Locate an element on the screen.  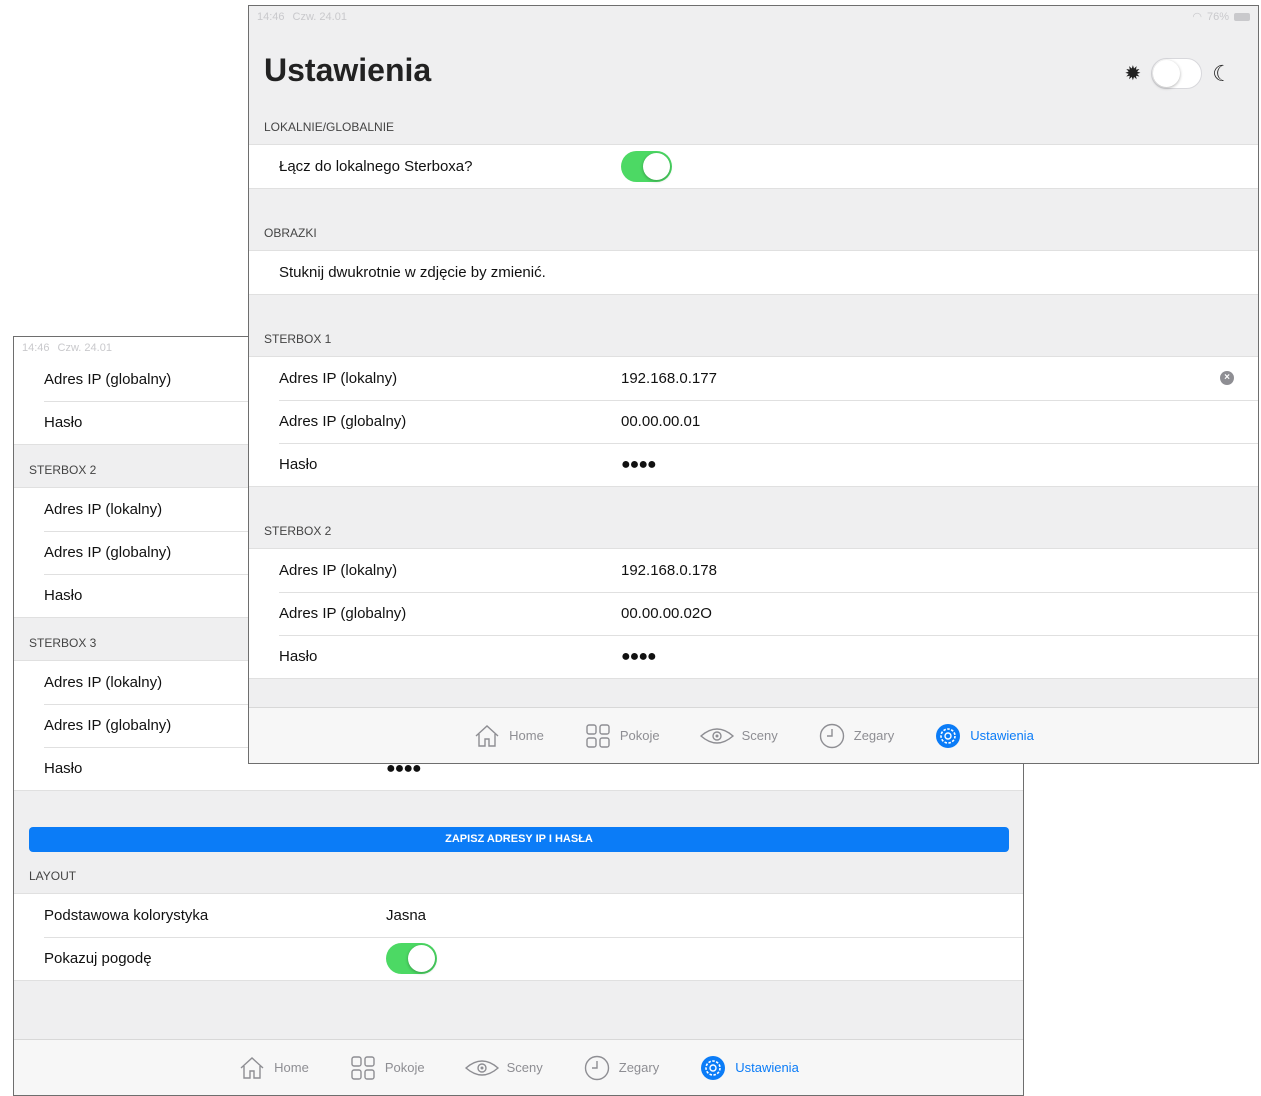
sun-icon: ✹ is located at coordinates (1133, 74).